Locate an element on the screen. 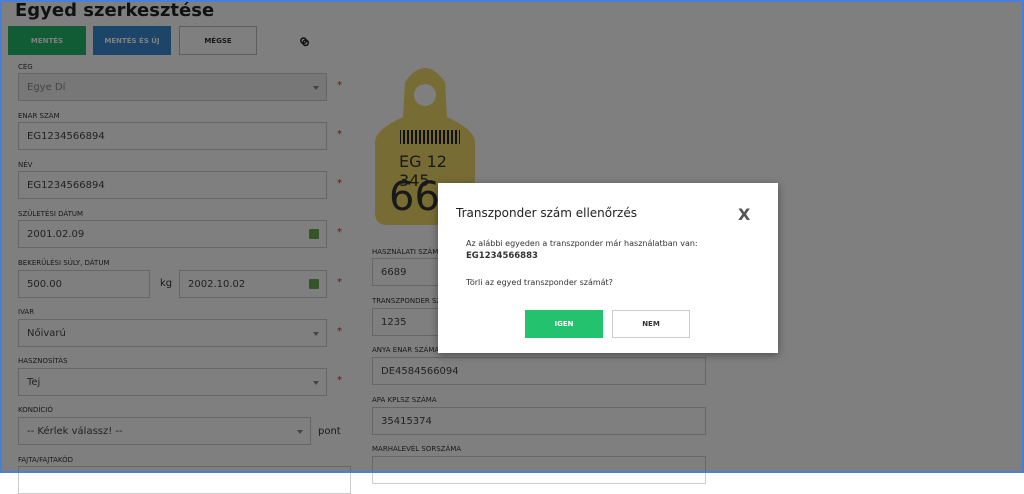 The image size is (1024, 494). close-icon: X is located at coordinates (744, 214).